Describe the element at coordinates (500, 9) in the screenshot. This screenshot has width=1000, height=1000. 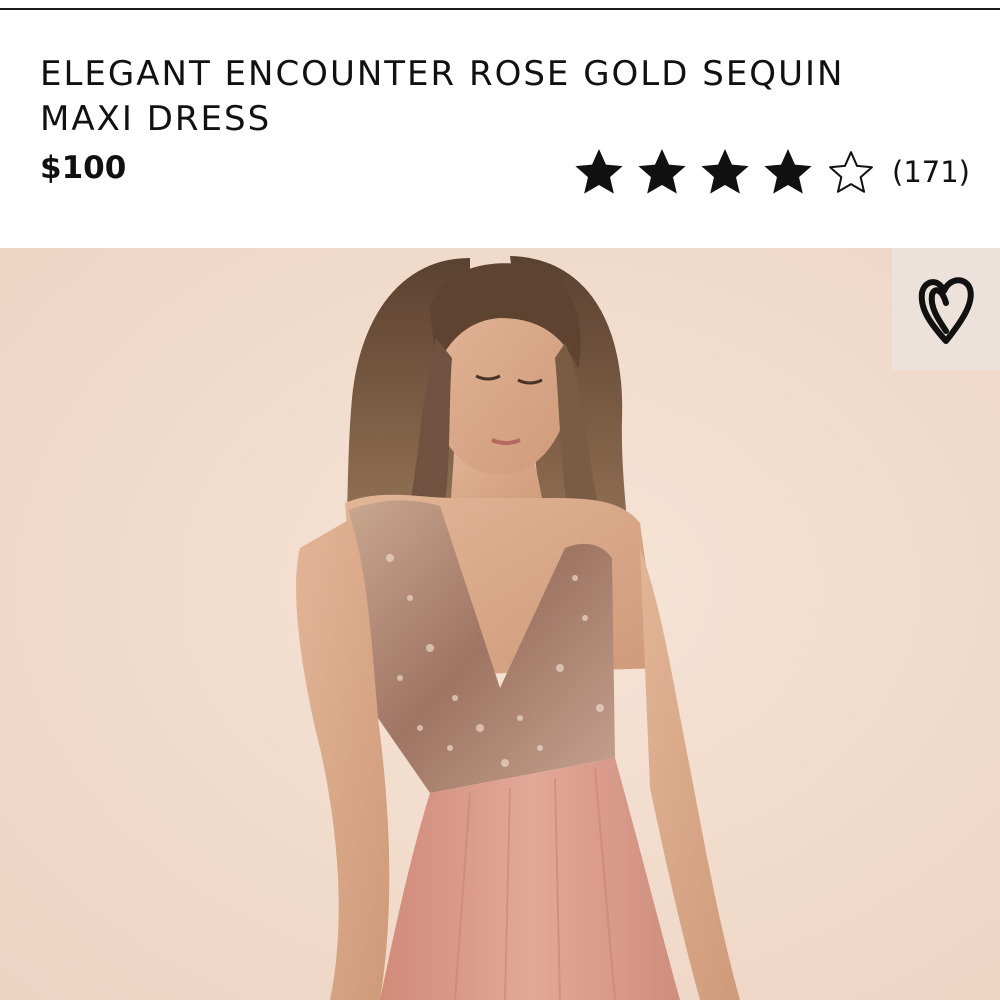
I see `top-divider` at that location.